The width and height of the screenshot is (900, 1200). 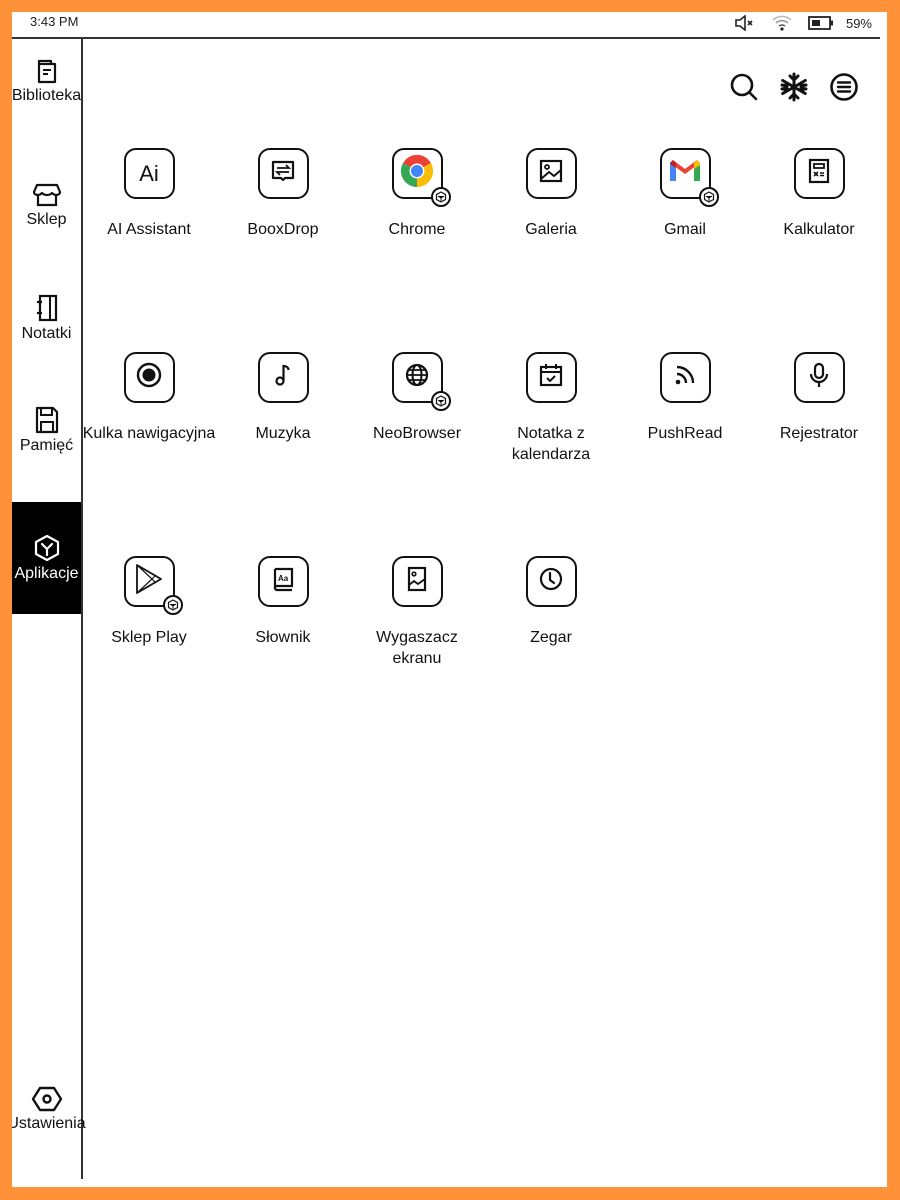 I want to click on booxdrop-icon, so click(x=283, y=173).